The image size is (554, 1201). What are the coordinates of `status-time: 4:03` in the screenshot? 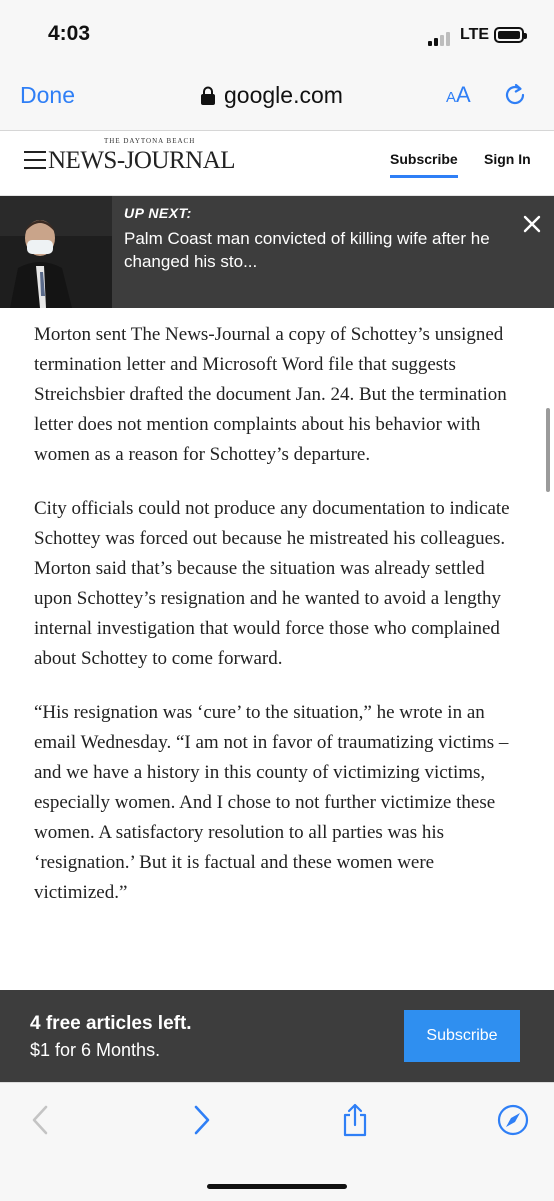 It's located at (69, 33).